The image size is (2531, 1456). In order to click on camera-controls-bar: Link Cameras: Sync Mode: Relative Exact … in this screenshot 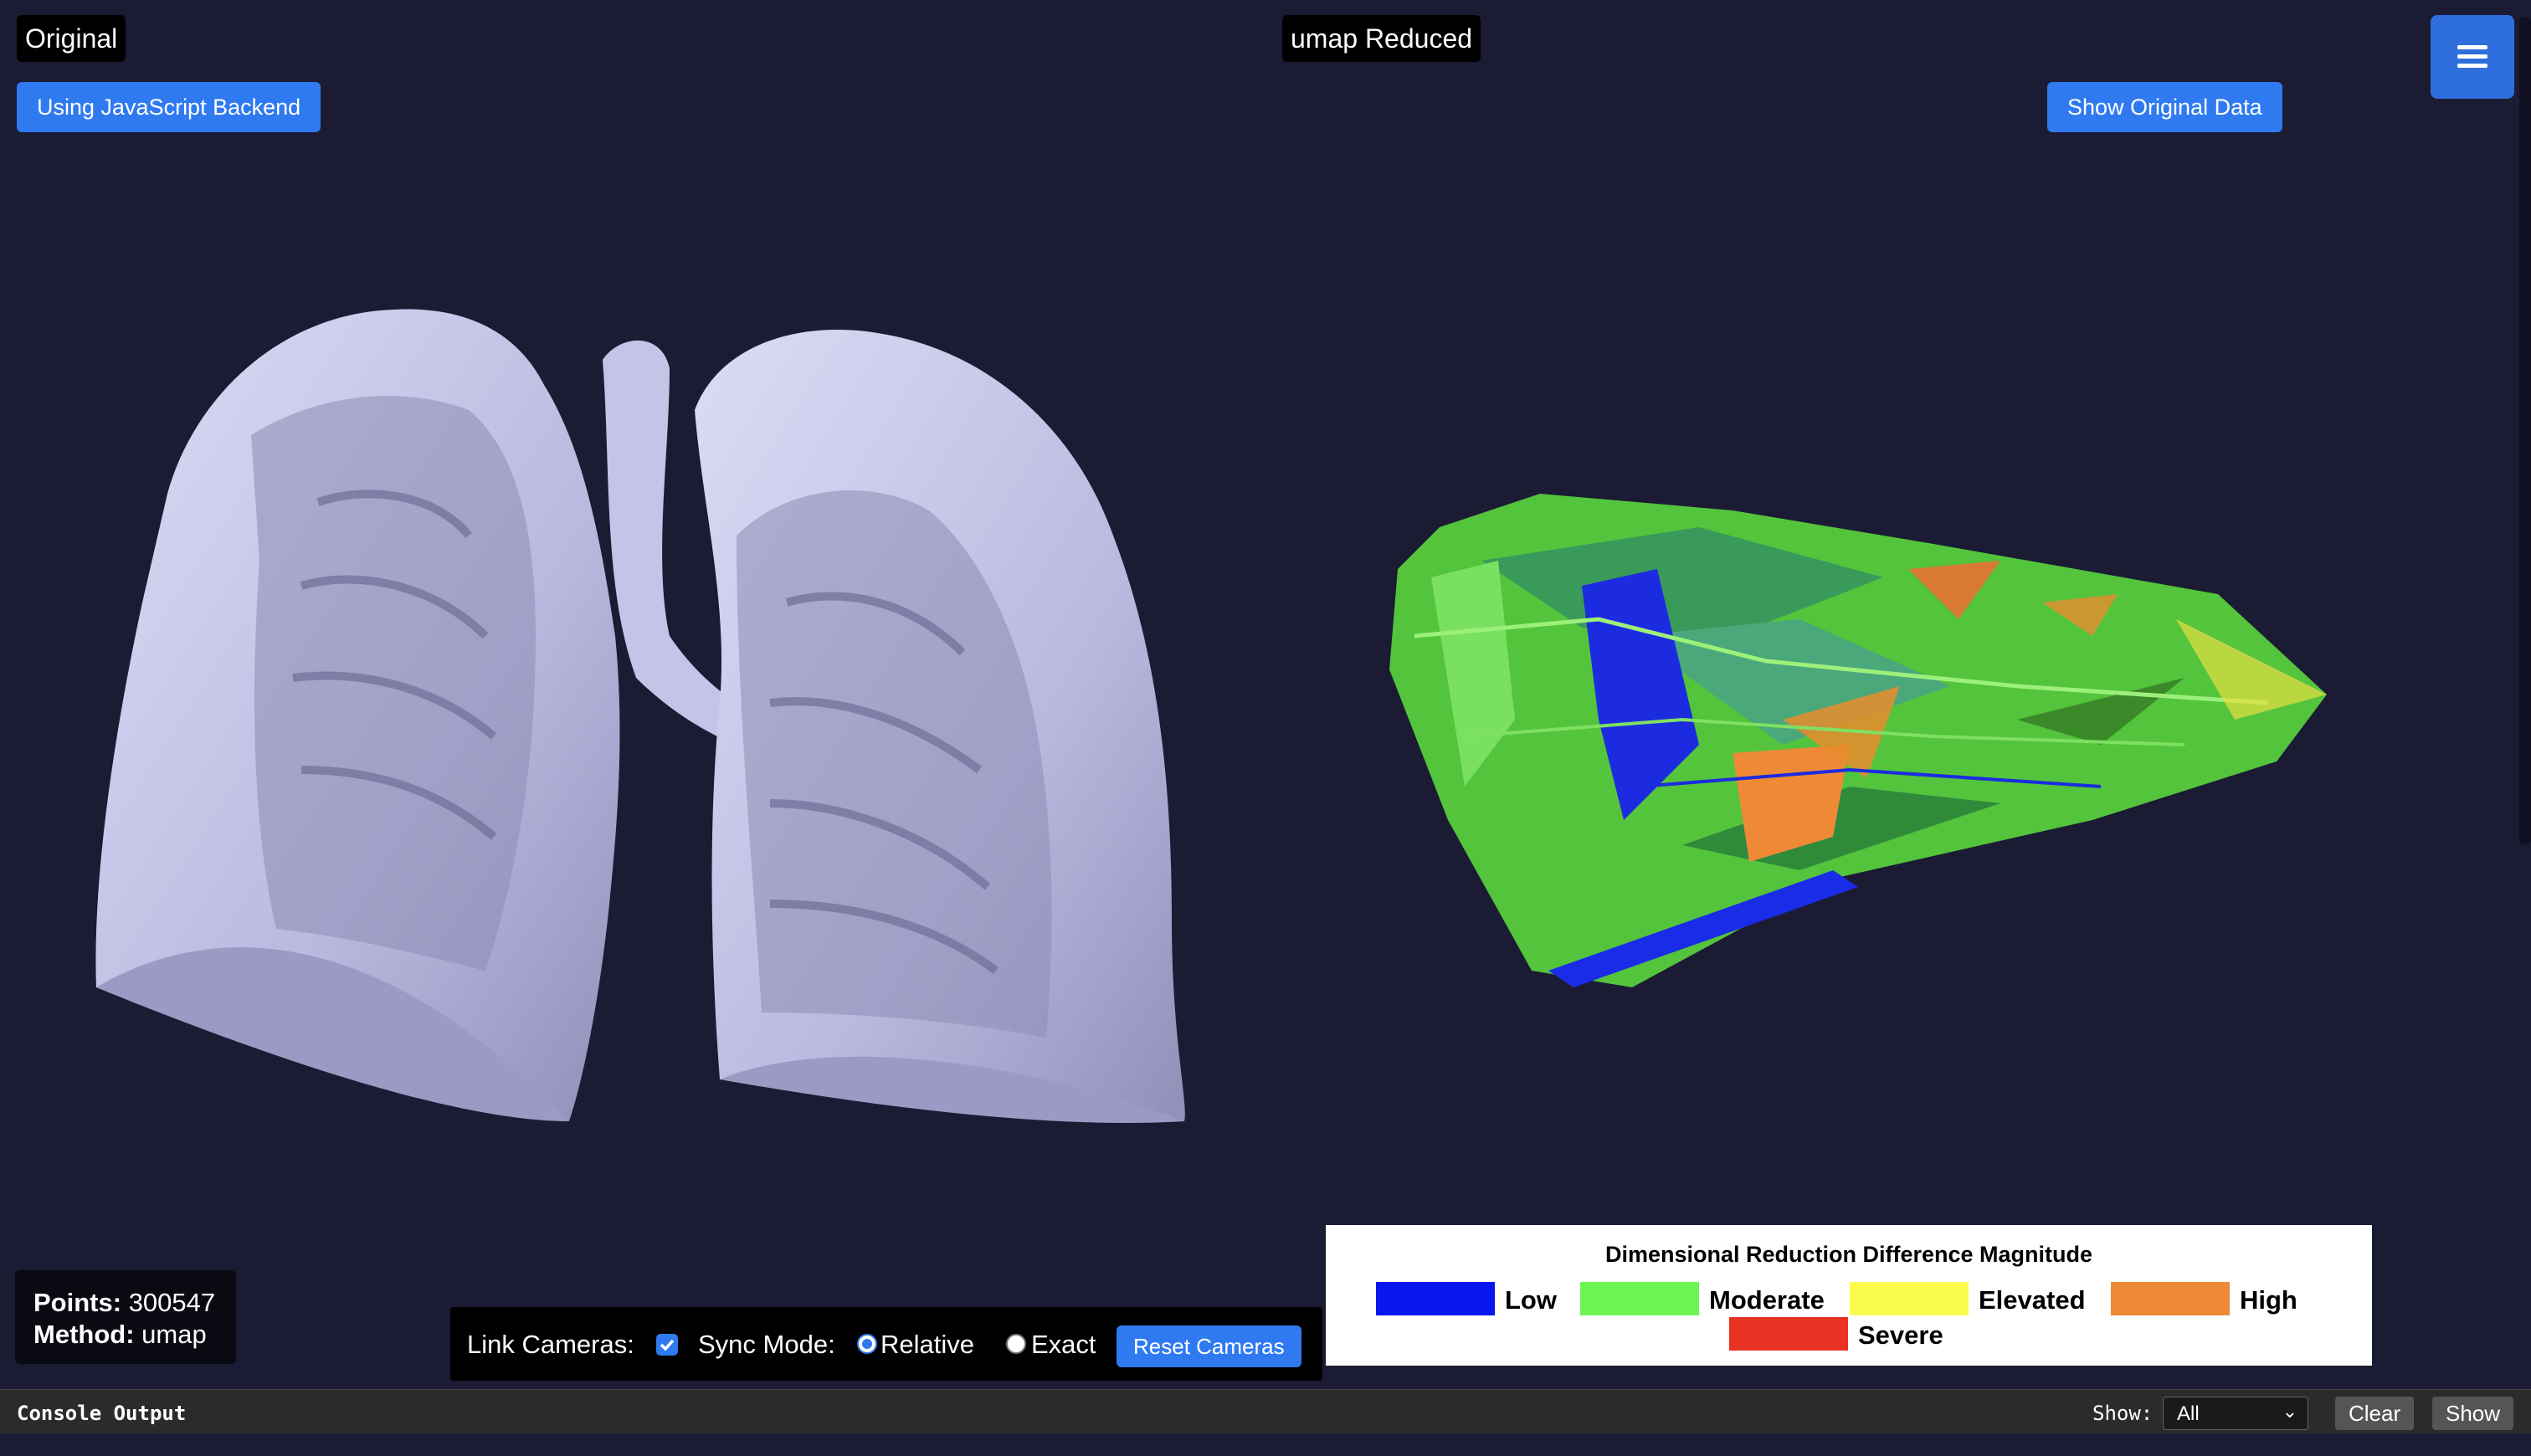, I will do `click(886, 1344)`.